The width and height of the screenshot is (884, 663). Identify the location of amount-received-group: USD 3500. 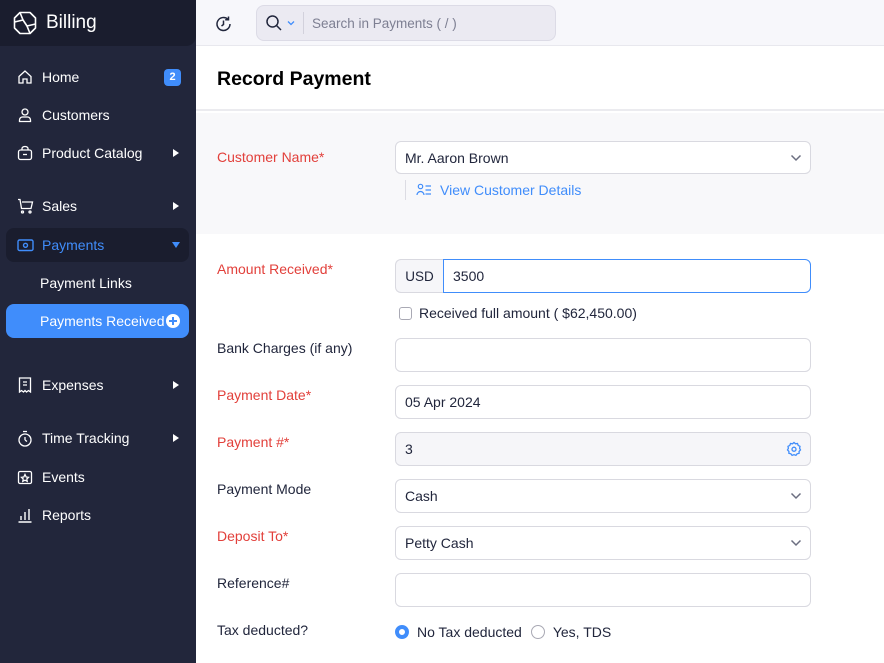
(603, 276).